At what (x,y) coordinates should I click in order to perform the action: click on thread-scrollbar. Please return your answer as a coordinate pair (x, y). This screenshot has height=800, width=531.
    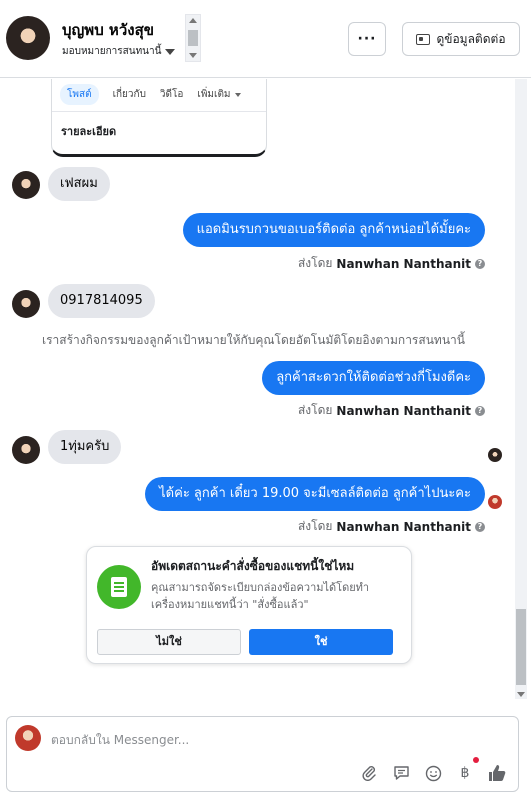
    Looking at the image, I should click on (521, 389).